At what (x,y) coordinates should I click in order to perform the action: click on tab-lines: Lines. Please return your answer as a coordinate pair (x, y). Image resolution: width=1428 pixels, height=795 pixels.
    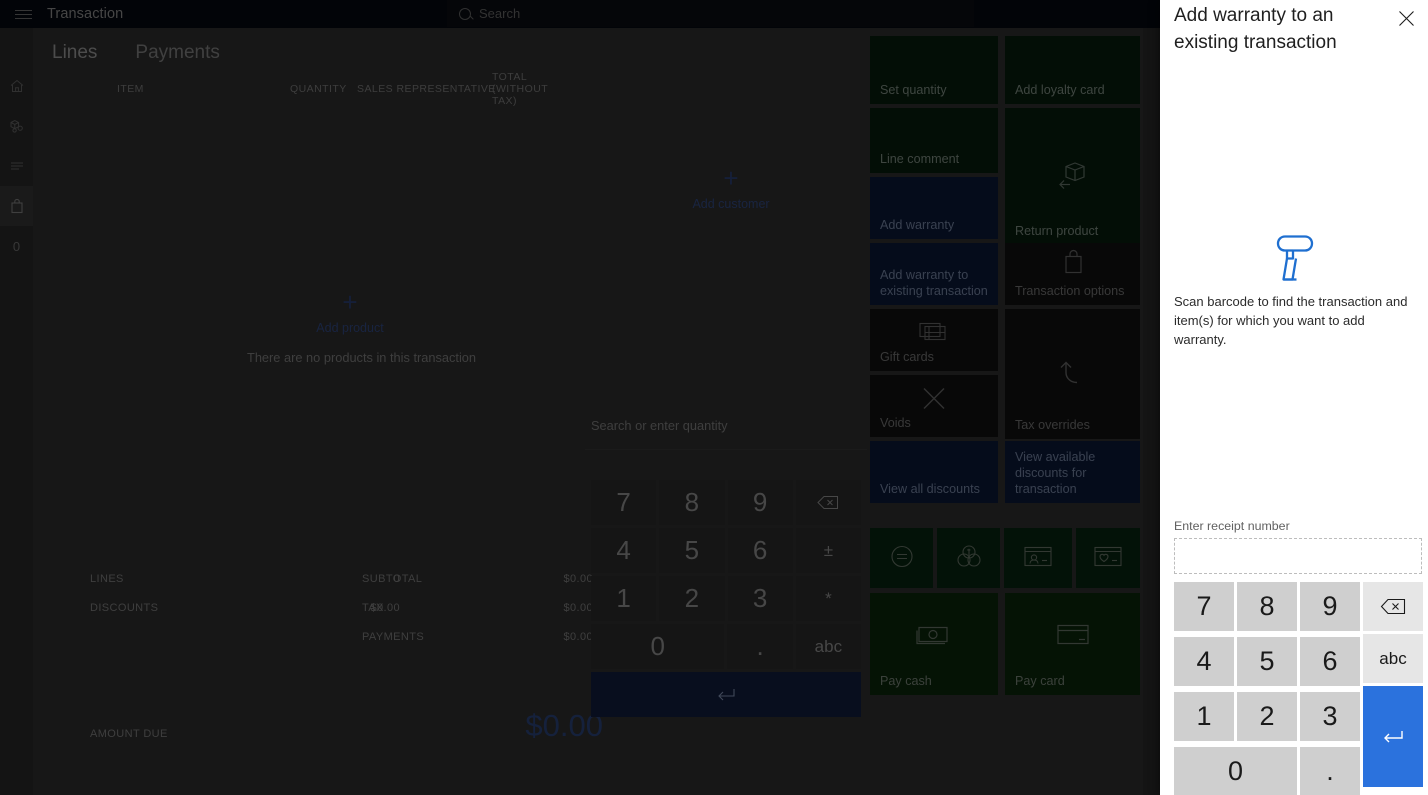
    Looking at the image, I should click on (74, 53).